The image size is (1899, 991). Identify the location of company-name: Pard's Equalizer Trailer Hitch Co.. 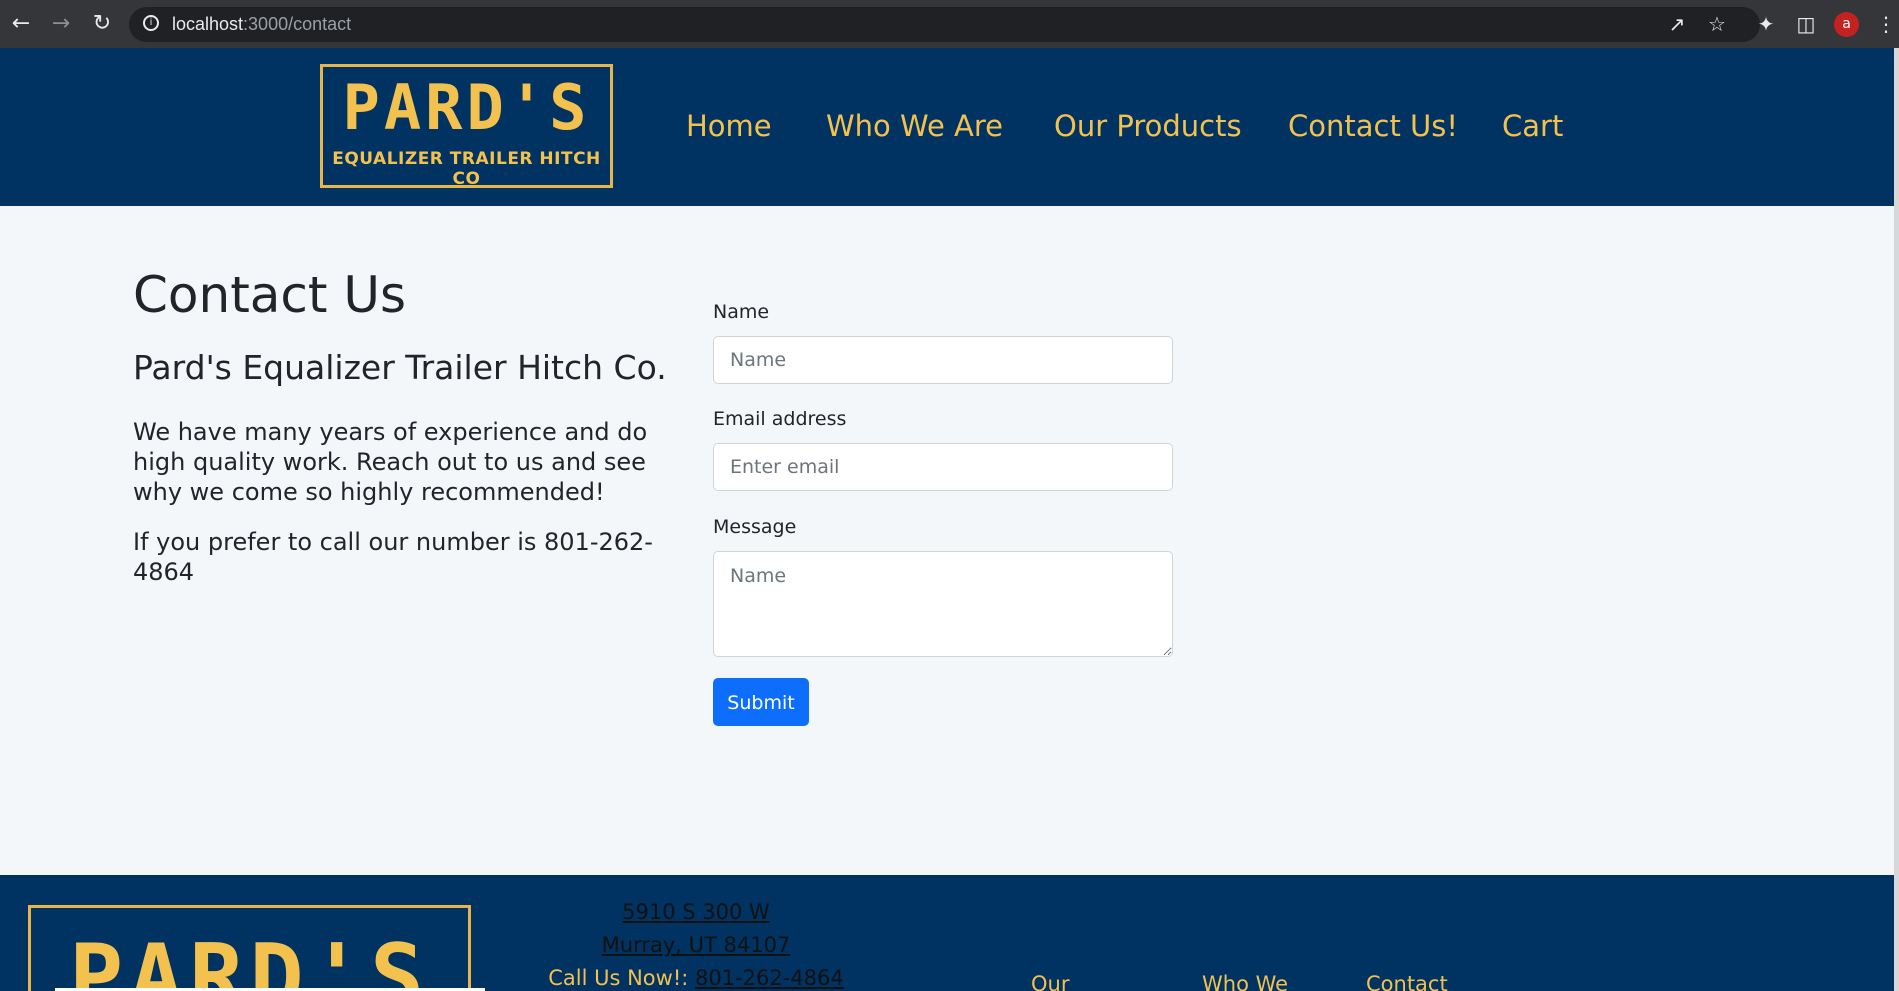
(400, 367).